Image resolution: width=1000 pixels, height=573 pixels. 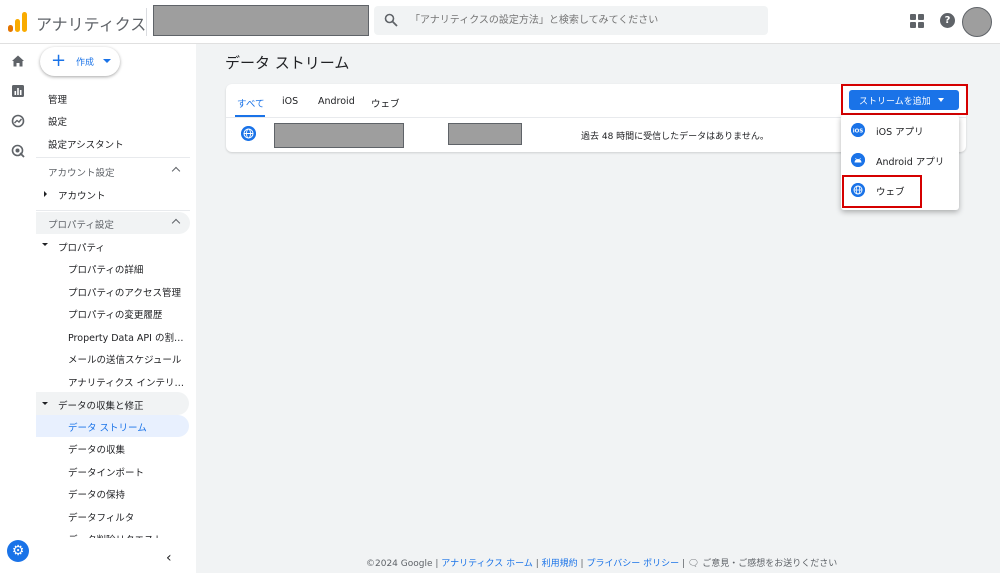 I want to click on apps-grid-icon, so click(x=917, y=21).